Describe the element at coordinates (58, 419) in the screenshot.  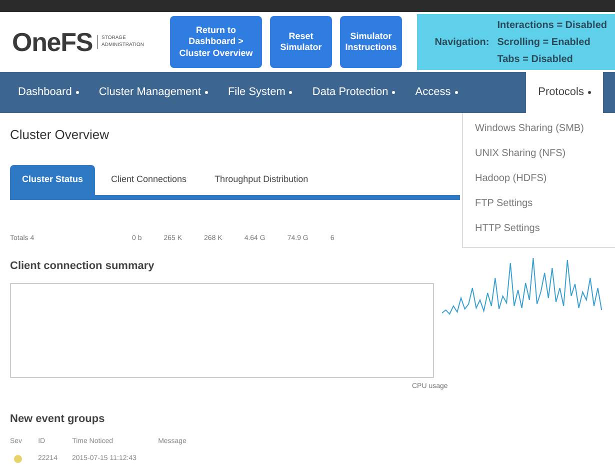
I see `section-title: New event groups` at that location.